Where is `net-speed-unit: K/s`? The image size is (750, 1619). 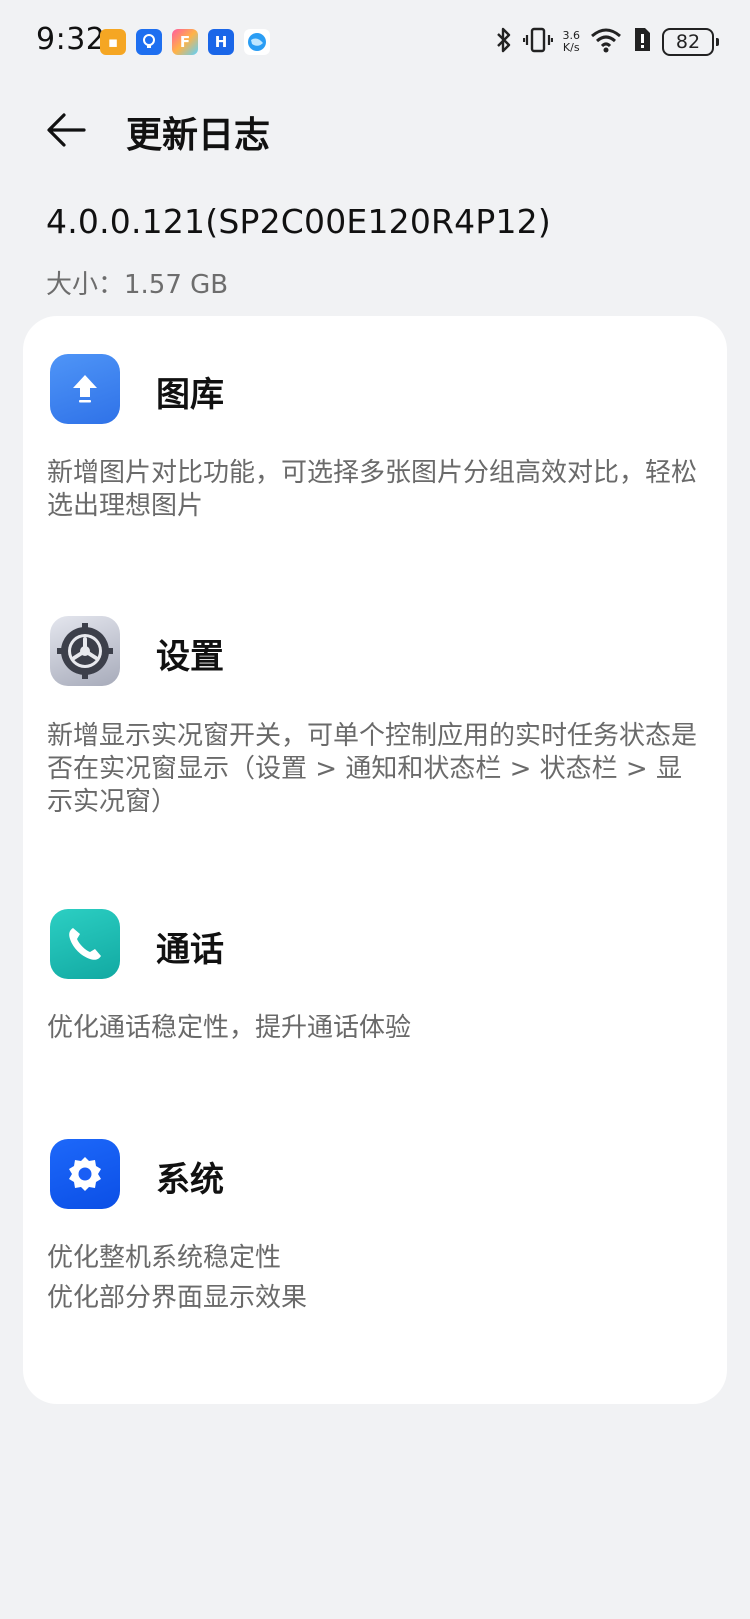 net-speed-unit: K/s is located at coordinates (571, 47).